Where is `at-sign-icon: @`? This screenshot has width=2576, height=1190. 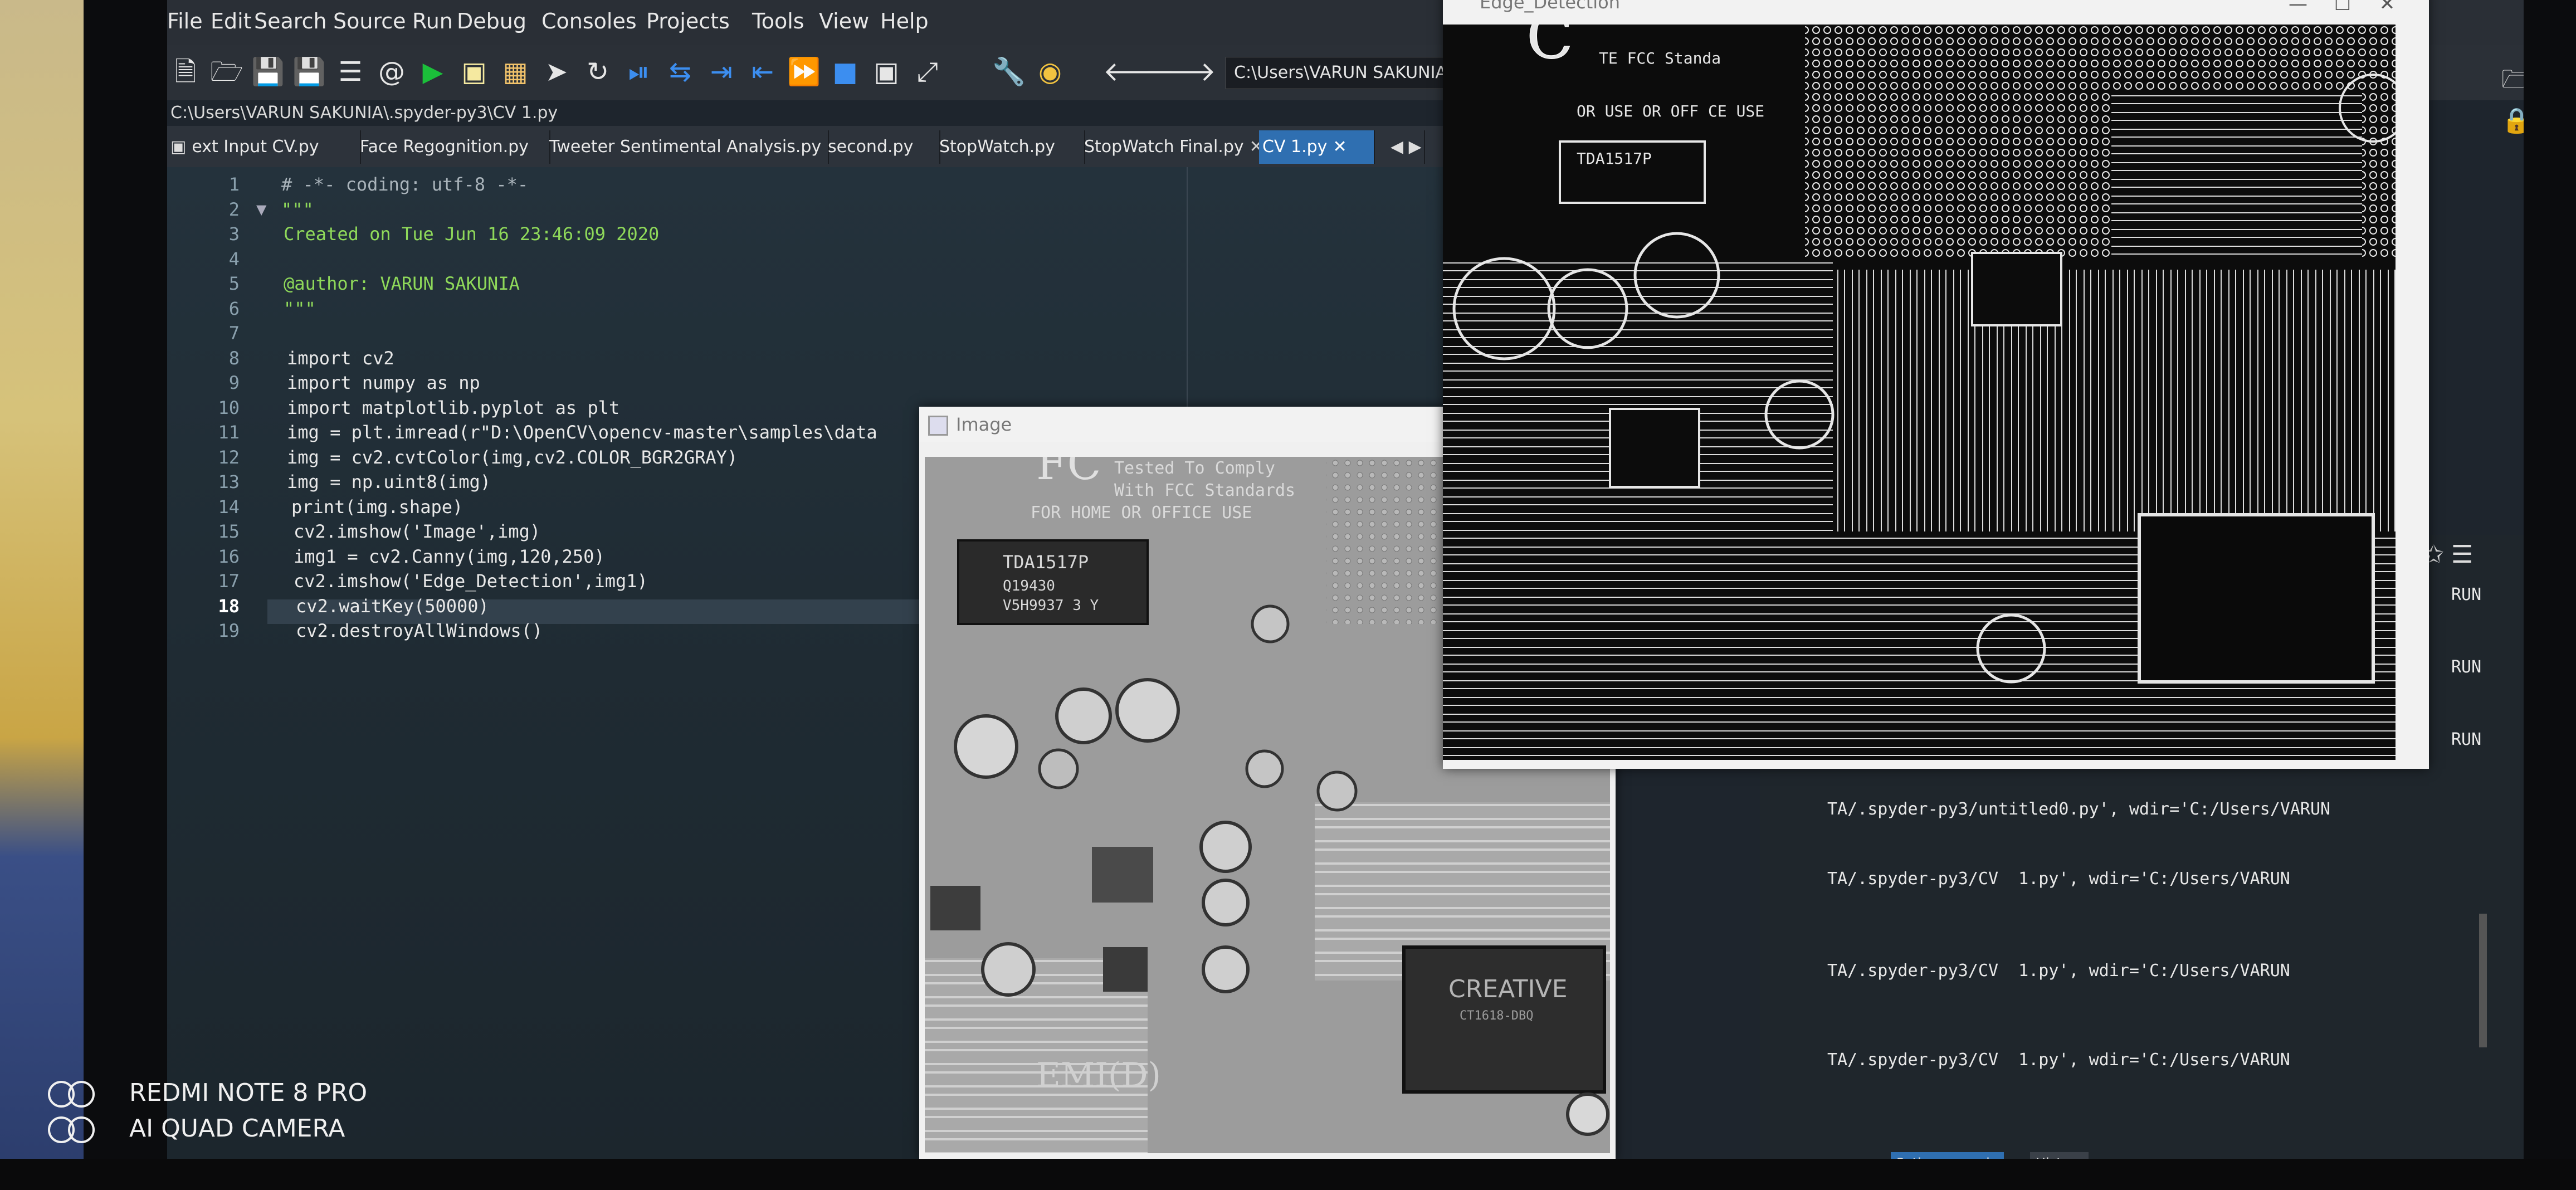 at-sign-icon: @ is located at coordinates (391, 72).